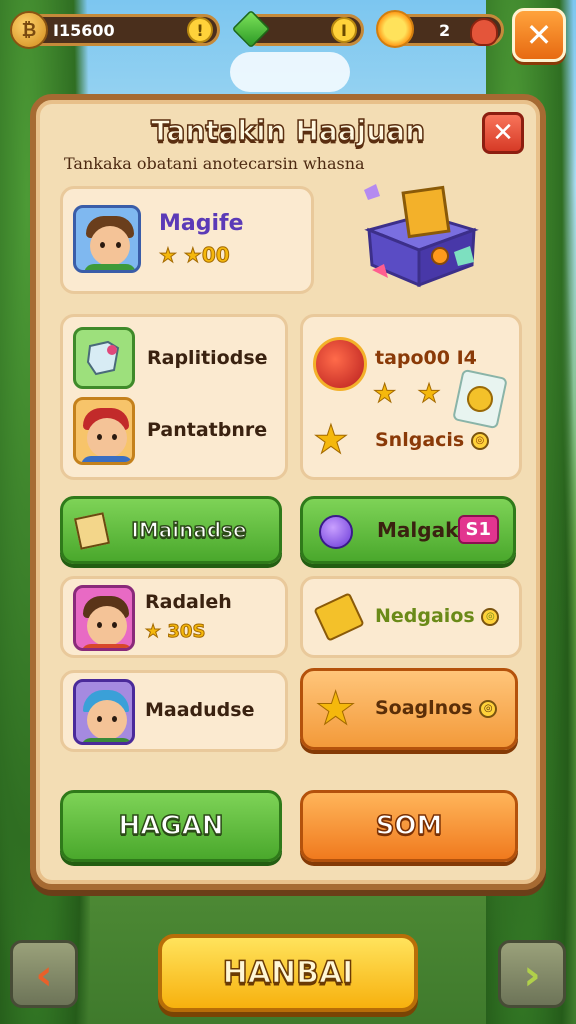 Image resolution: width=576 pixels, height=1024 pixels. What do you see at coordinates (175, 632) in the screenshot?
I see `player-row-score: ★ 30S` at bounding box center [175, 632].